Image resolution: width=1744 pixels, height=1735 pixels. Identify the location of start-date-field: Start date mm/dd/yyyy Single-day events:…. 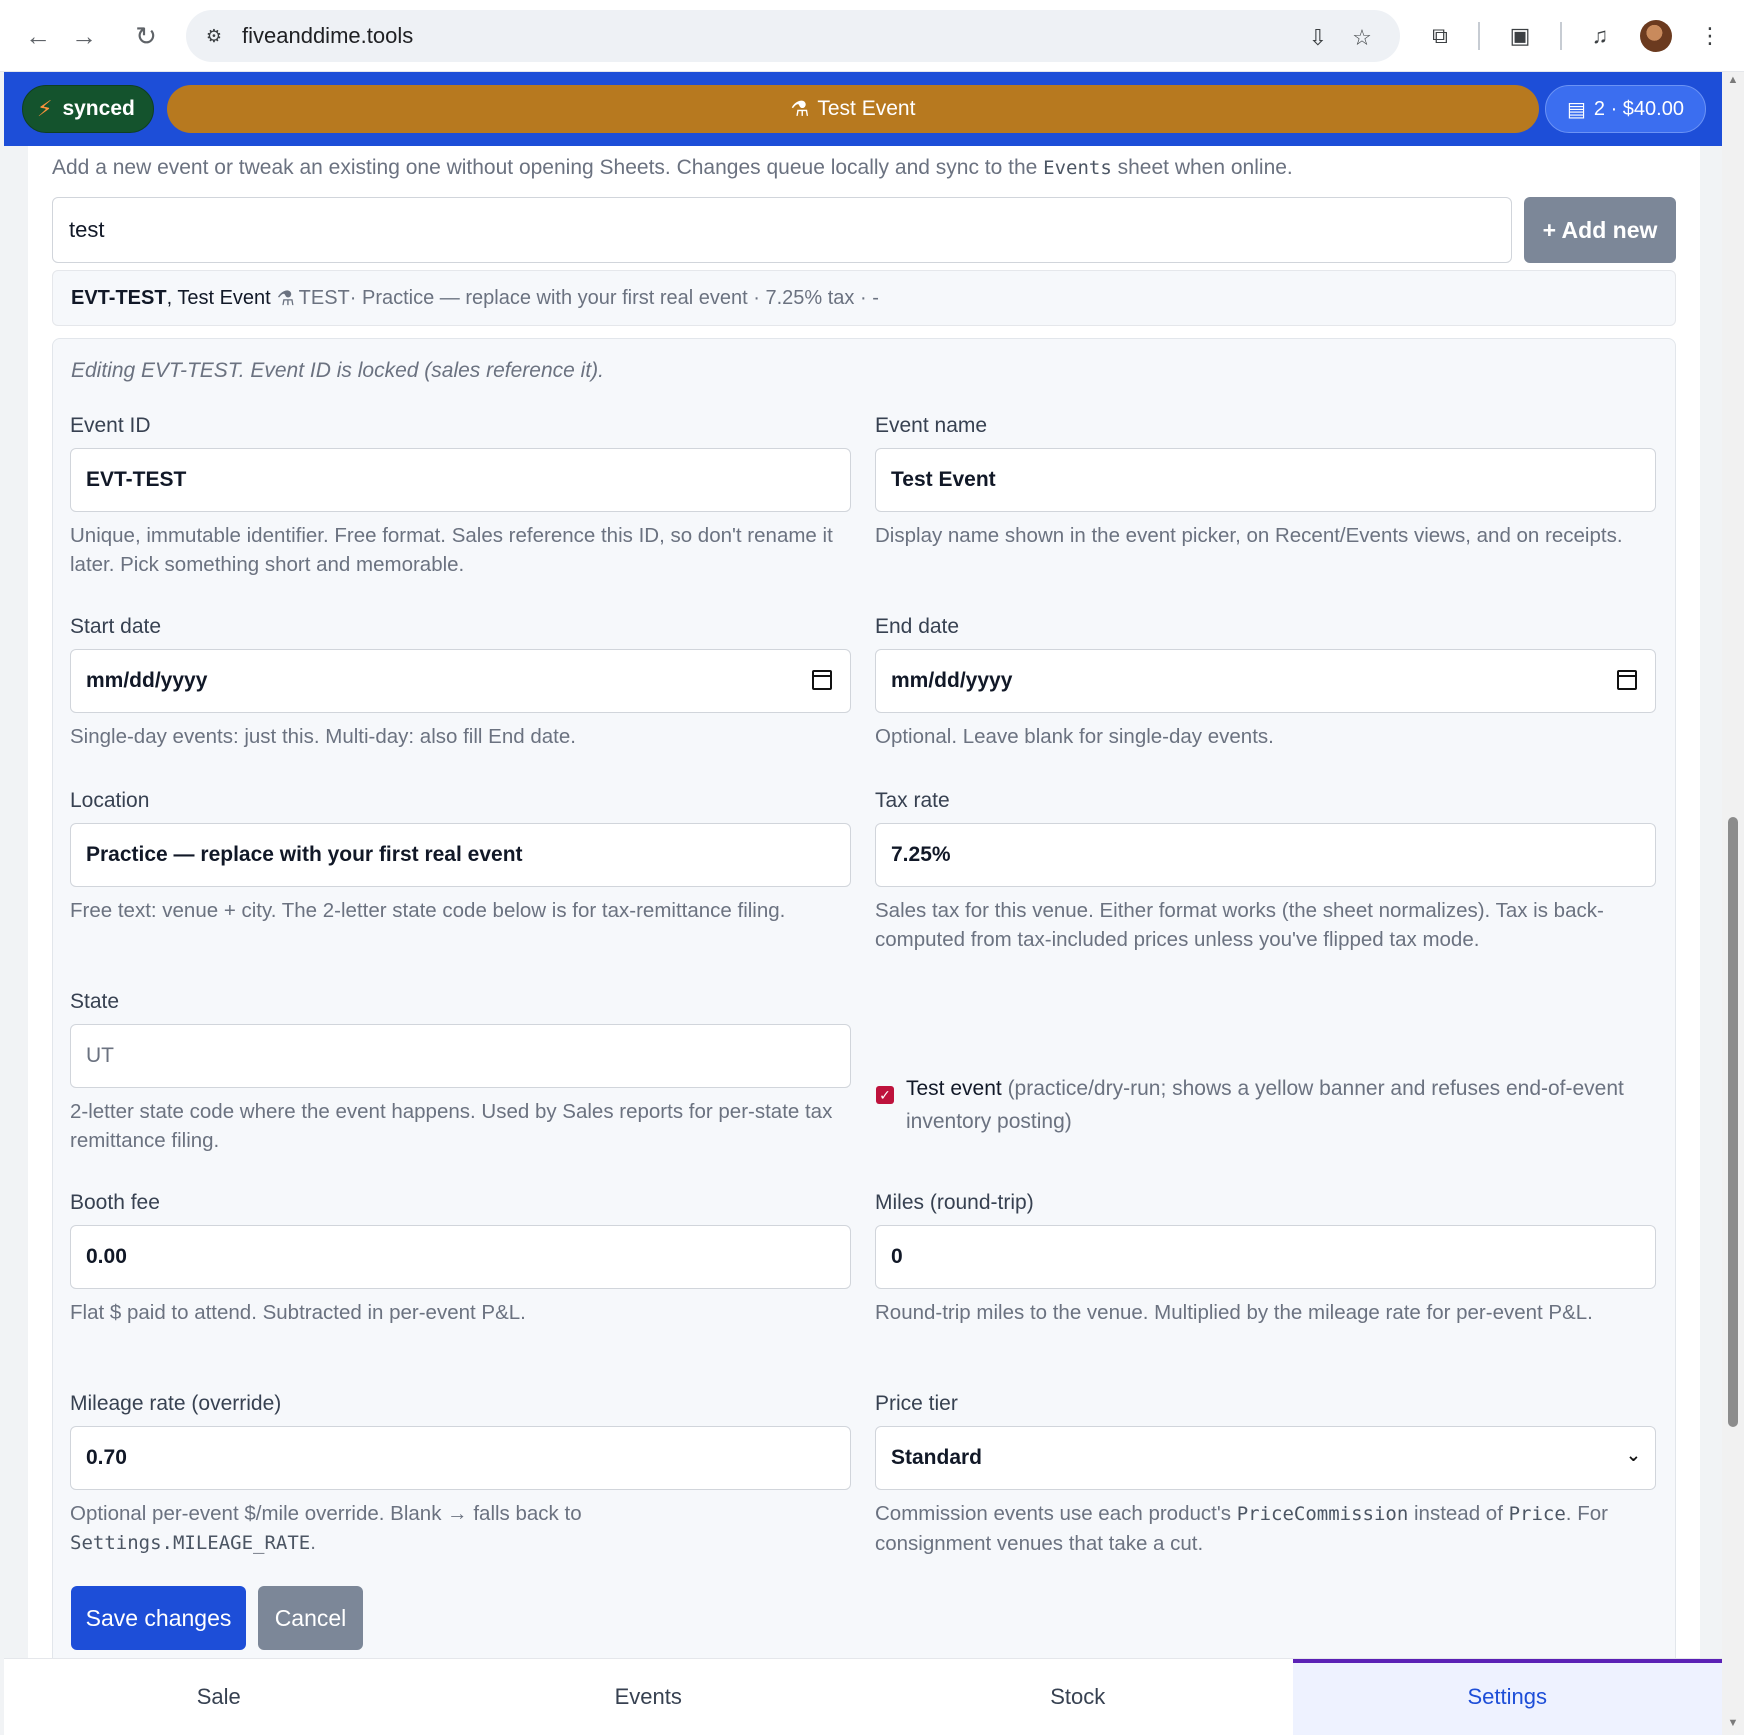
(460, 683).